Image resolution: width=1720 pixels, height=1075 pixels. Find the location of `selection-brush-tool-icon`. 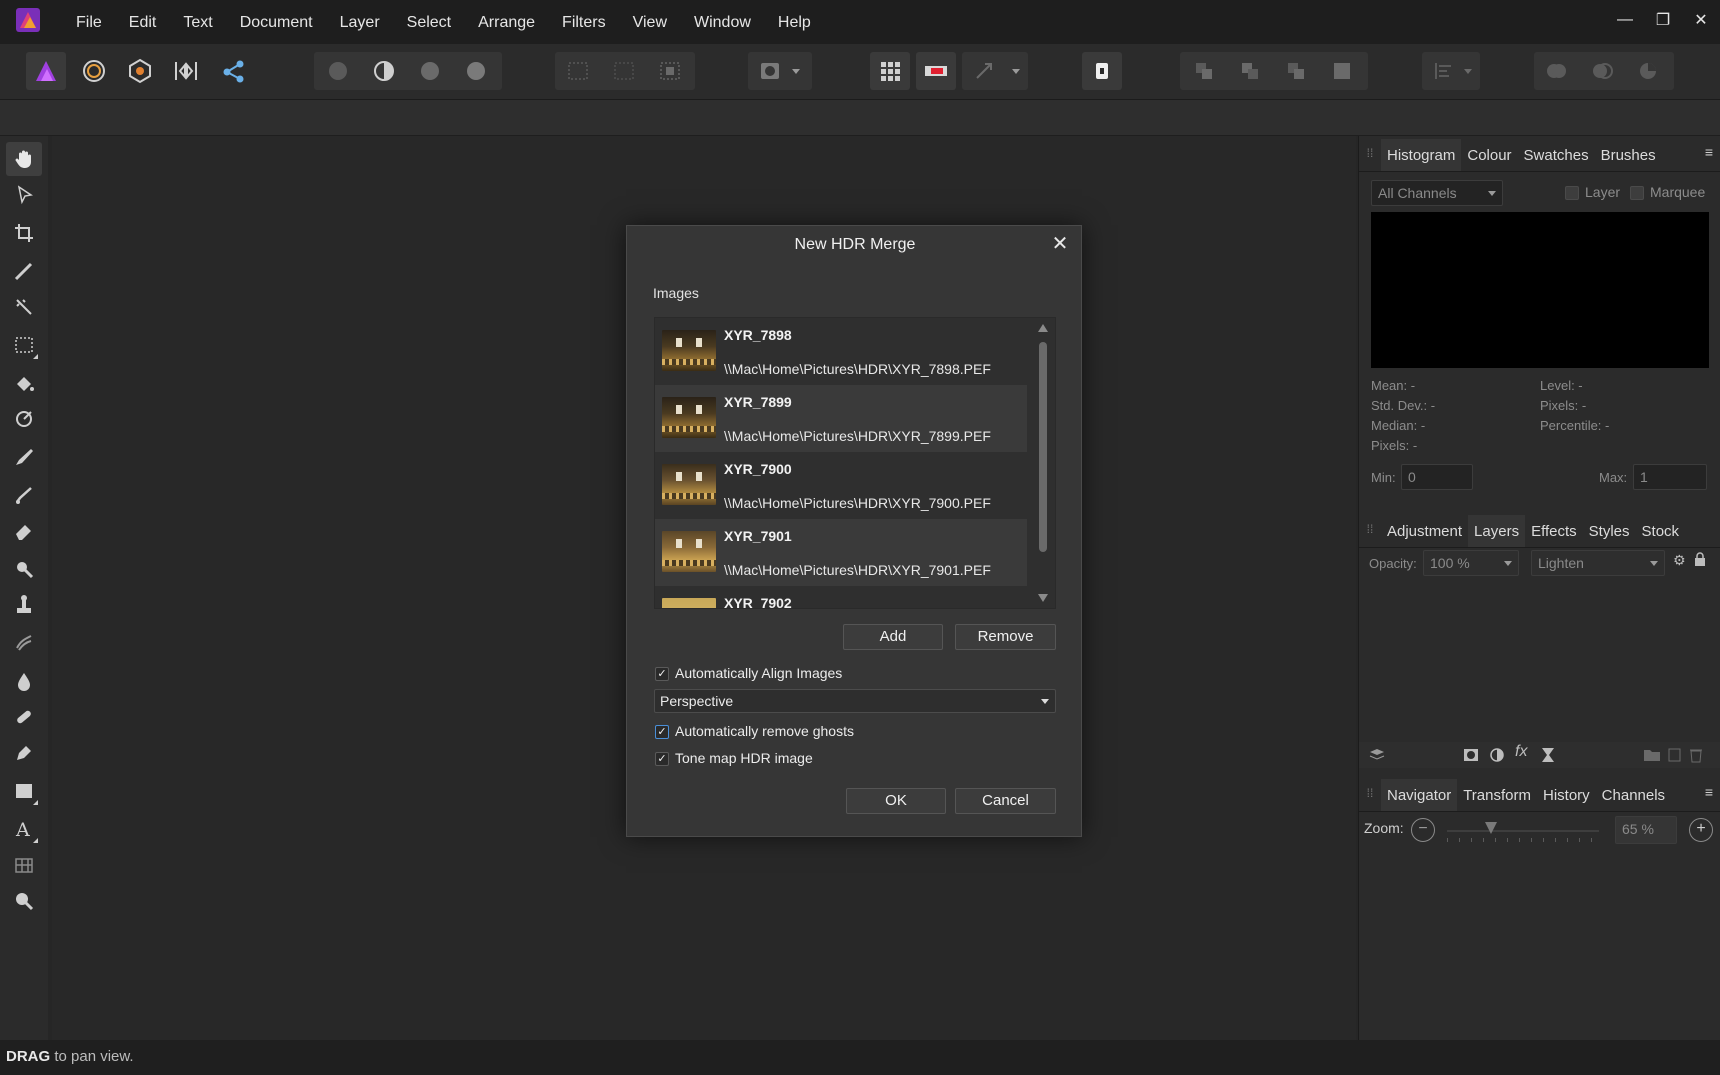

selection-brush-tool-icon is located at coordinates (24, 271).